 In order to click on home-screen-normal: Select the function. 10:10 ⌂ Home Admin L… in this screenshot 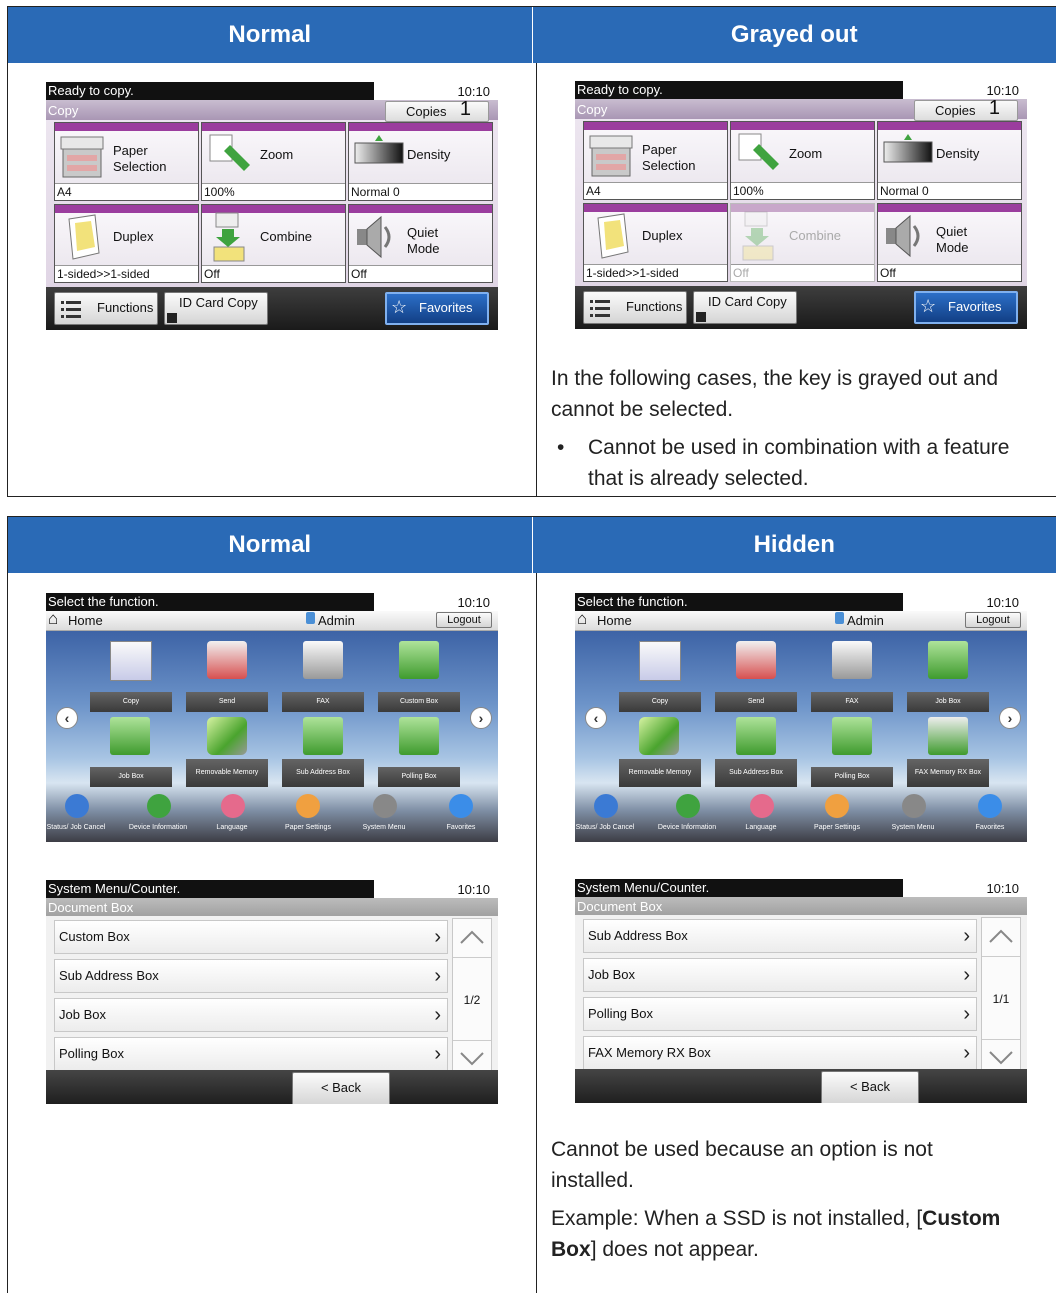, I will do `click(272, 717)`.